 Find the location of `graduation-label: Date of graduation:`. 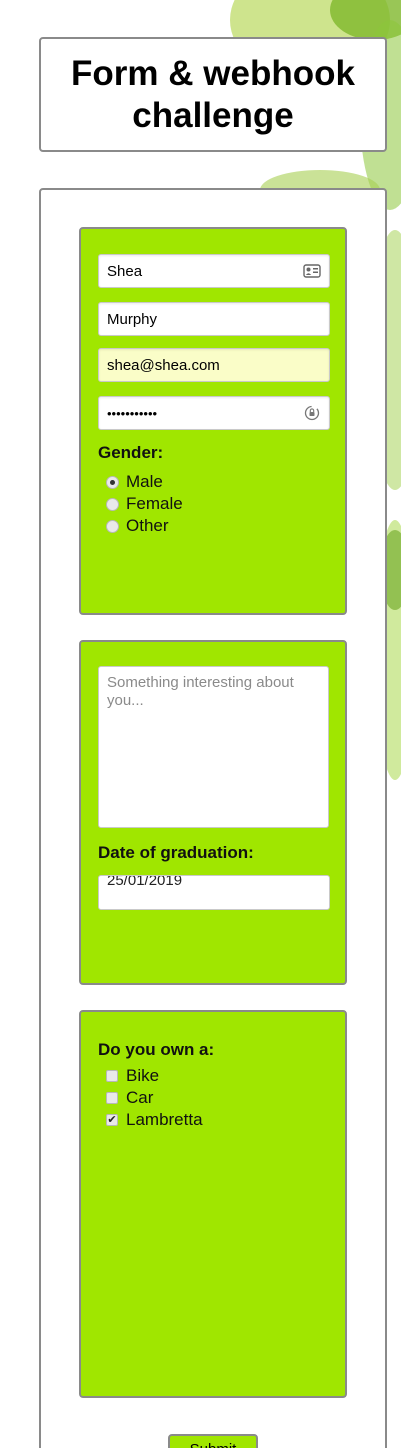

graduation-label: Date of graduation: is located at coordinates (176, 852).